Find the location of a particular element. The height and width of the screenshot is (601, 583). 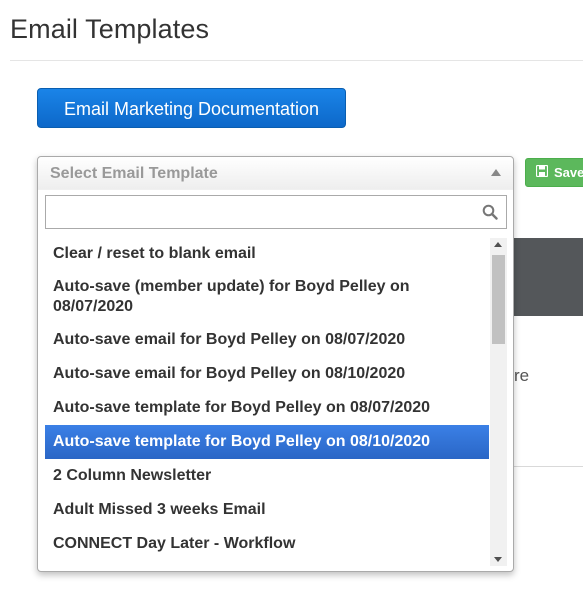

save-button-label: Save is located at coordinates (568, 172).